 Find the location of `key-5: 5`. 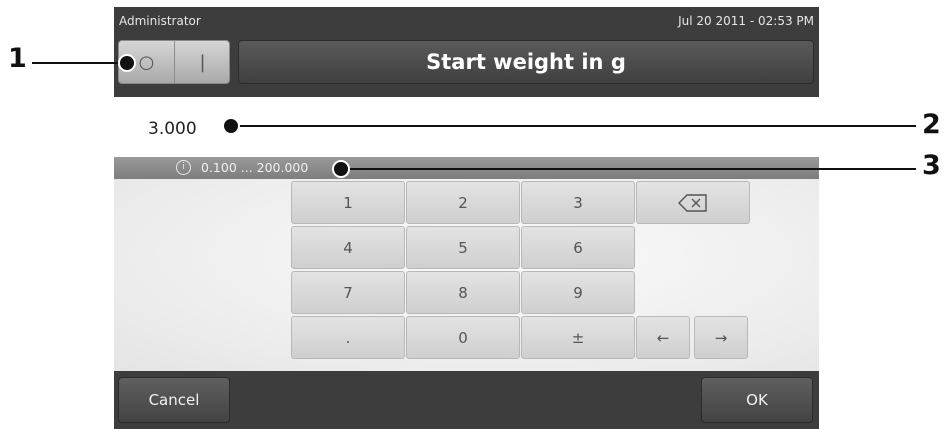

key-5: 5 is located at coordinates (463, 247).